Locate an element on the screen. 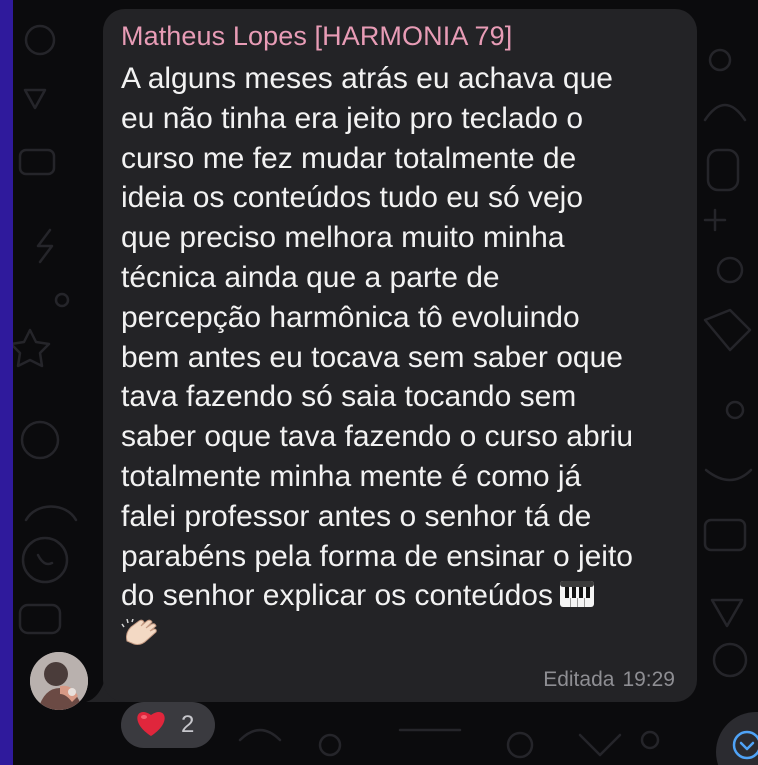 Image resolution: width=758 pixels, height=765 pixels. message-line: curso me fez mudar totalmente de is located at coordinates (349, 158).